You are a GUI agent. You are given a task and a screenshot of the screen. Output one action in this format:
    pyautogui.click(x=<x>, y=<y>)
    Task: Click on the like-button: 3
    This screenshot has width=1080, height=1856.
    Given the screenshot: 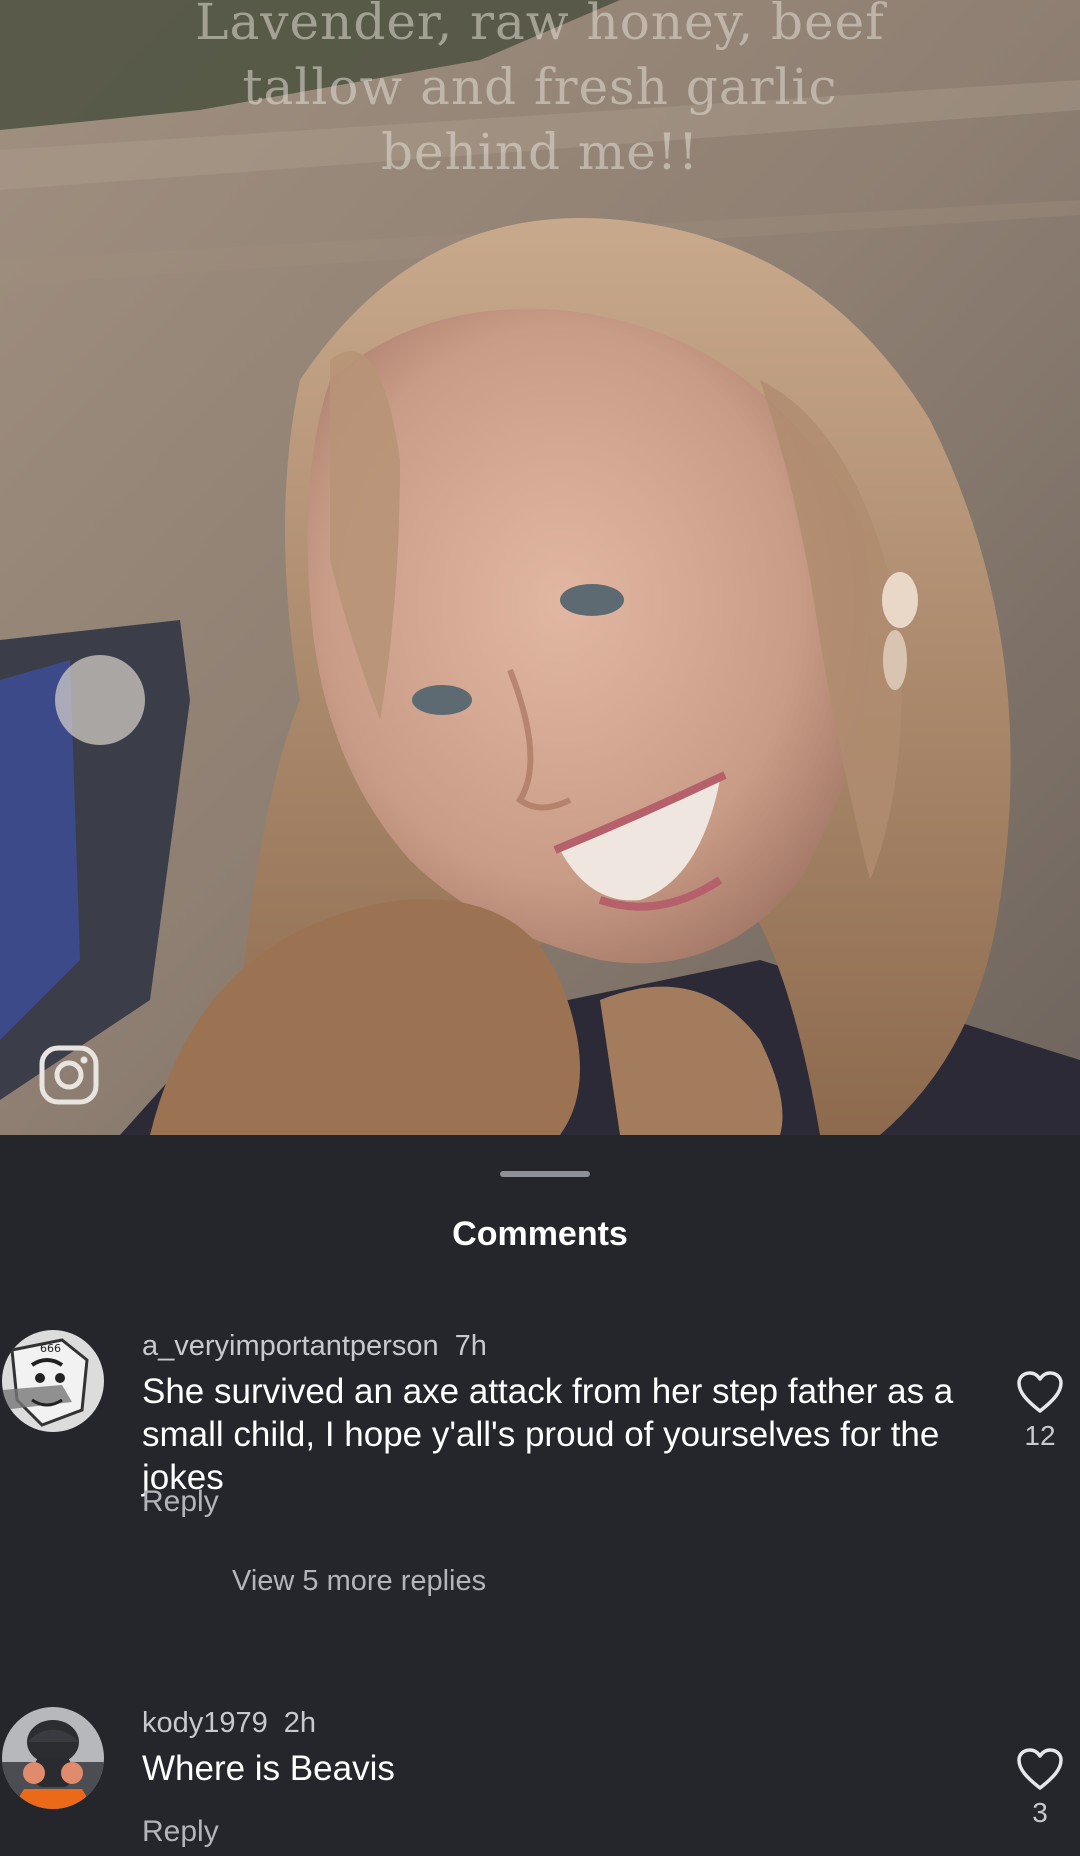 What is the action you would take?
    pyautogui.click(x=1040, y=1788)
    